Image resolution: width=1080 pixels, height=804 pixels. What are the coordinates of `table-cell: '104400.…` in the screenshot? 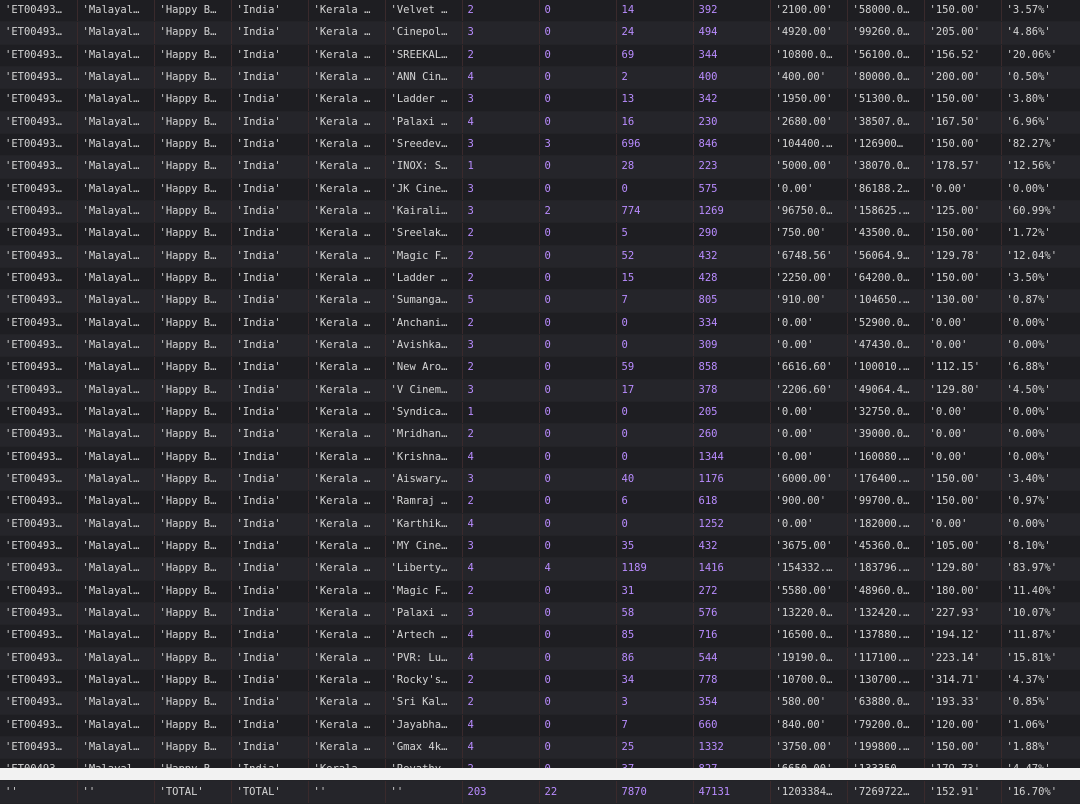 It's located at (809, 145).